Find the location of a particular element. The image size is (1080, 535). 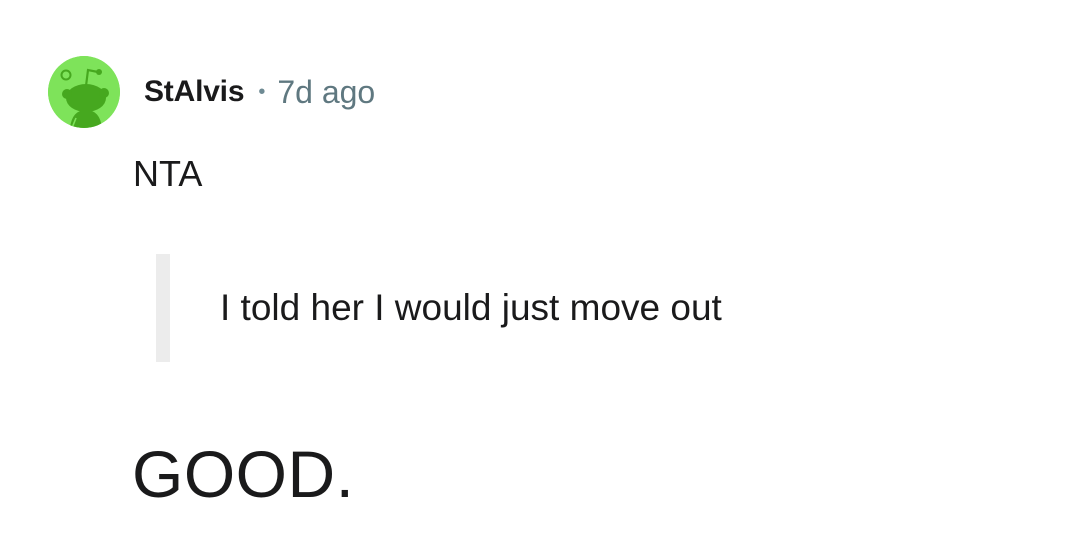

comment-text-line: NTA is located at coordinates (168, 173).